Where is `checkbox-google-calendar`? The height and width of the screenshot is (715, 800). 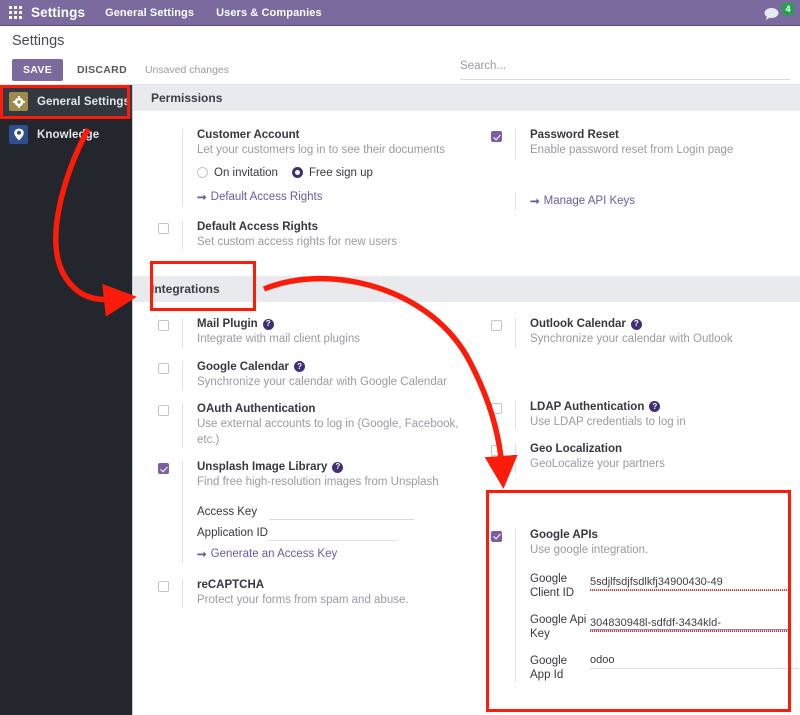
checkbox-google-calendar is located at coordinates (163, 368).